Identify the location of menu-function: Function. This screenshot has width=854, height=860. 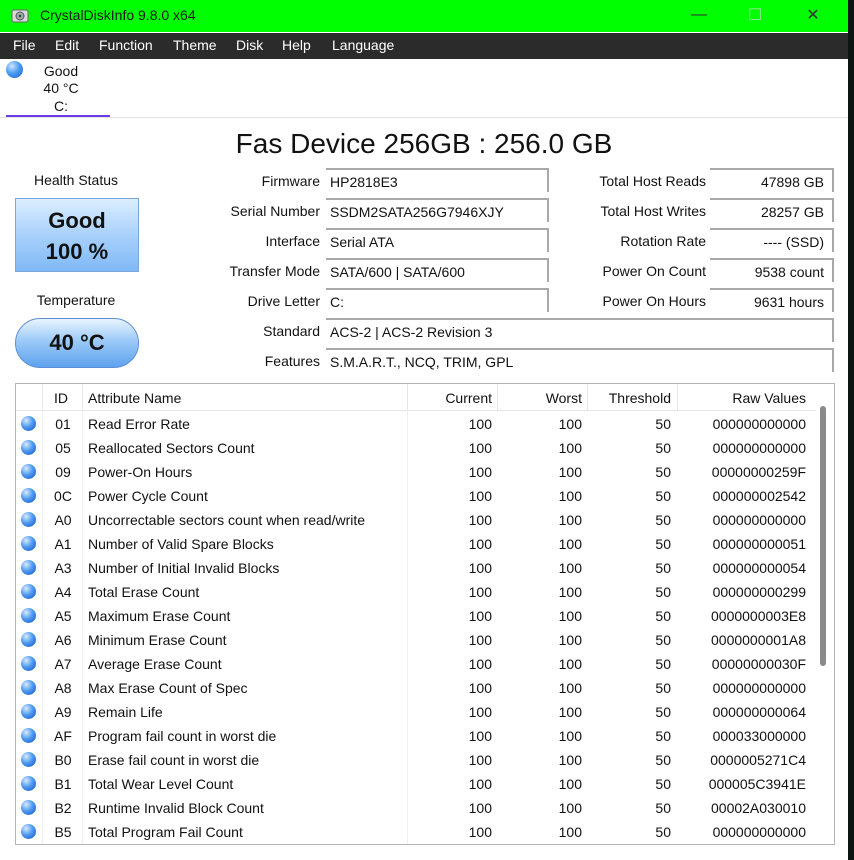
(126, 45).